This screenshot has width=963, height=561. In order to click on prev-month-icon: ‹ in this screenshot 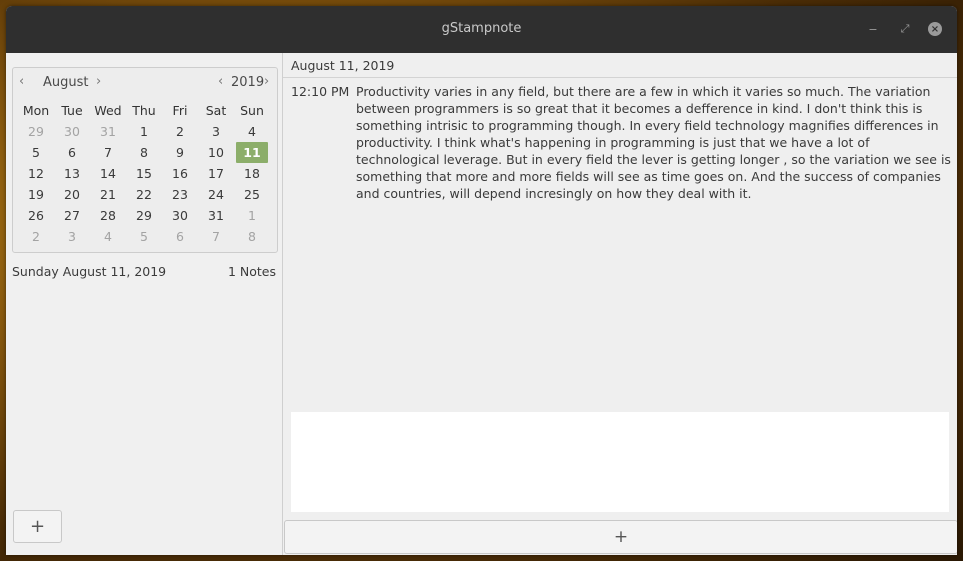, I will do `click(21, 81)`.